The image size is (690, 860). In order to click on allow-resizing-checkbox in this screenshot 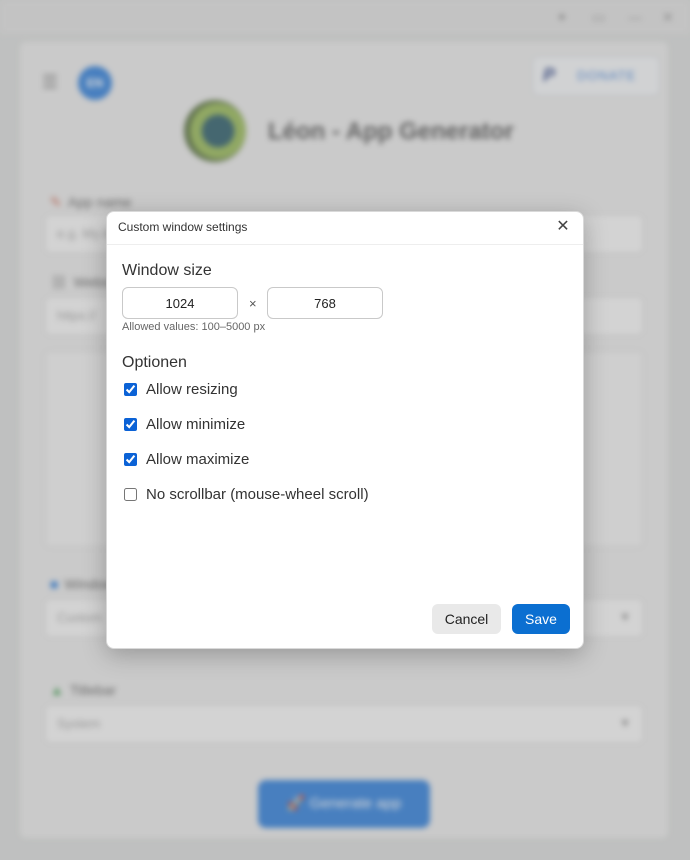, I will do `click(130, 389)`.